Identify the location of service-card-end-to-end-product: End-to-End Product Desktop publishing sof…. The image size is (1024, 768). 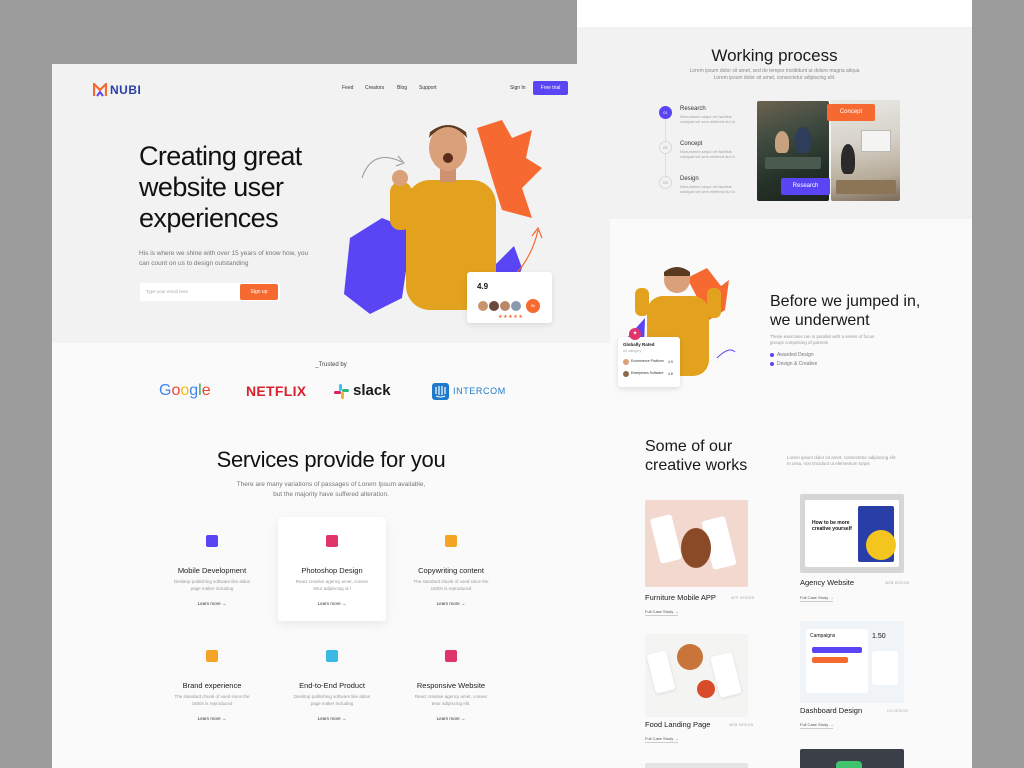
(332, 684).